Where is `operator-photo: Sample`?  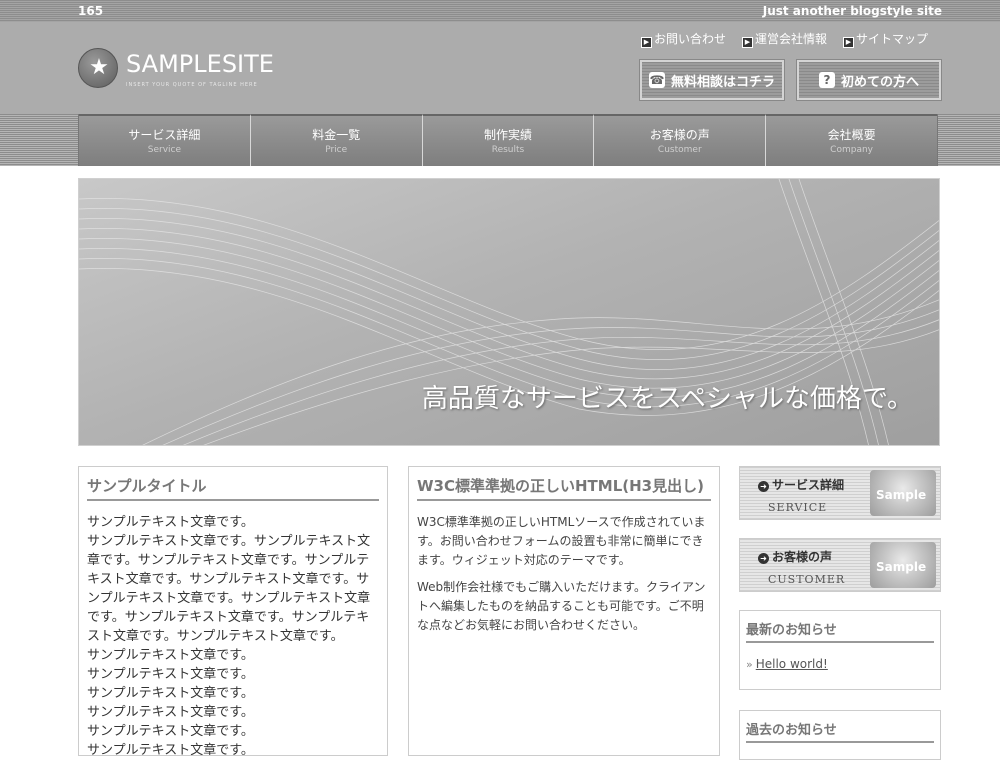
operator-photo: Sample is located at coordinates (903, 493).